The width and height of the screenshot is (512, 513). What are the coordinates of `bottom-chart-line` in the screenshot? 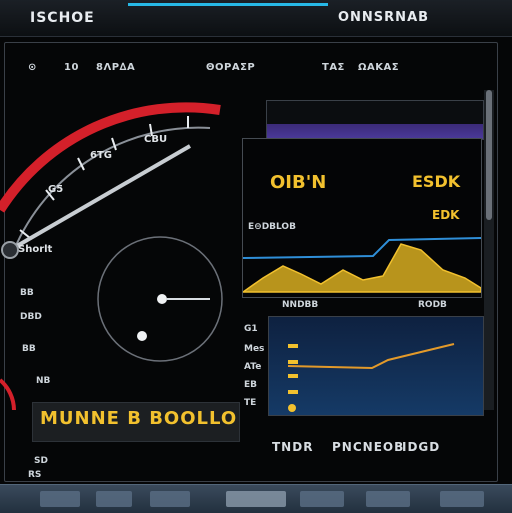 It's located at (371, 356).